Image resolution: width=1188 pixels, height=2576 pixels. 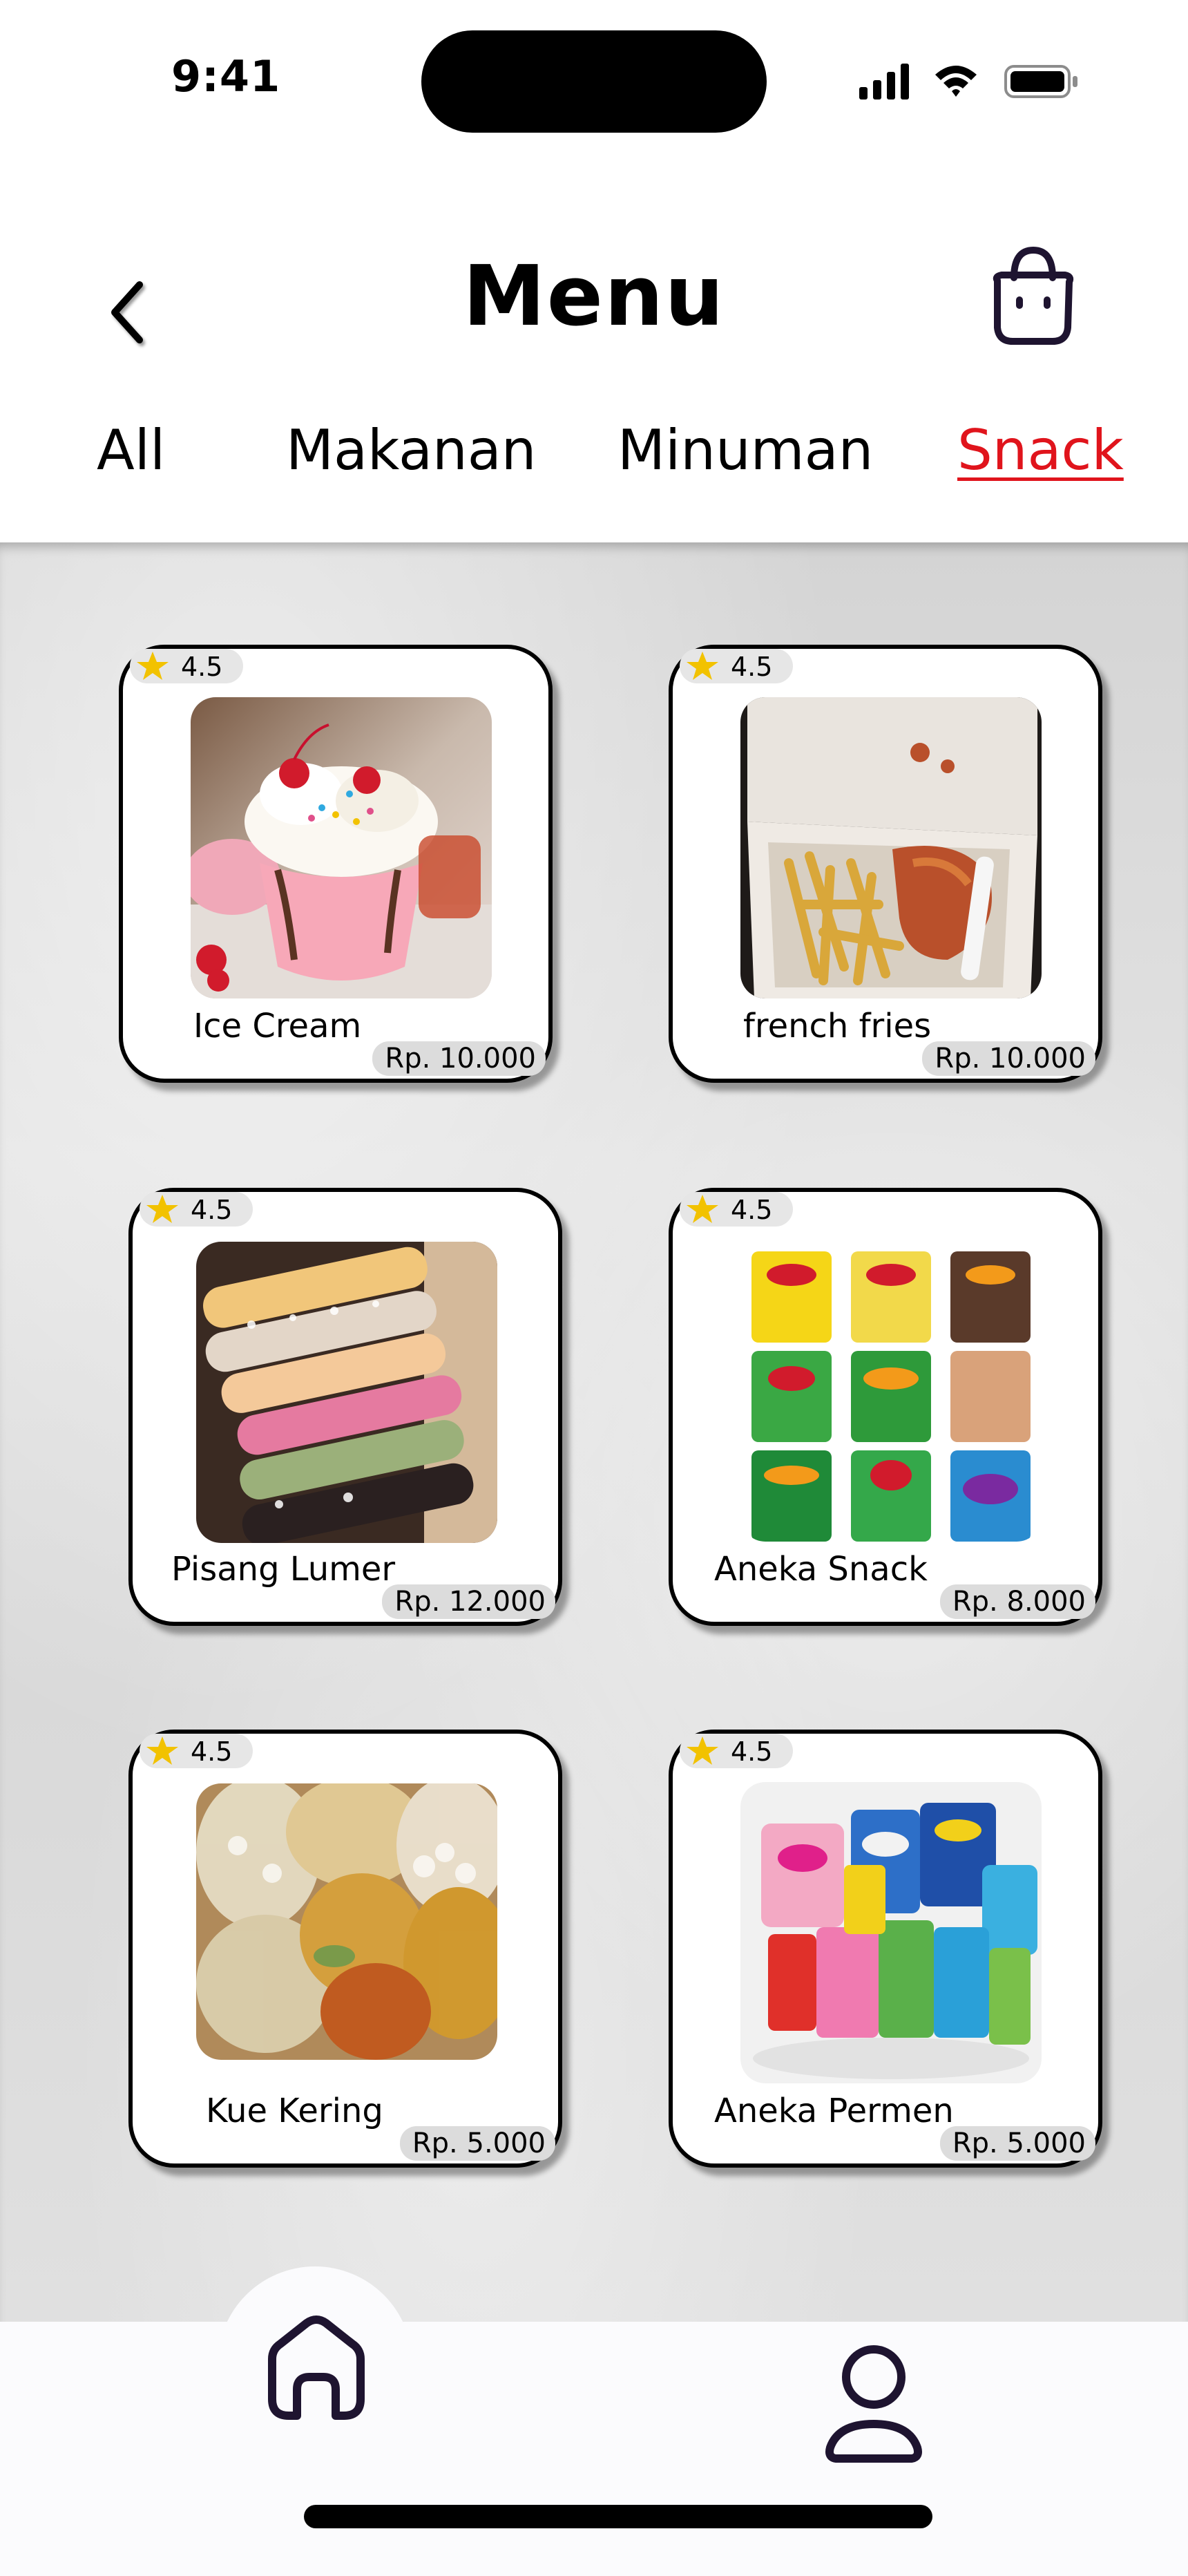 I want to click on price-badge: Rp. 8.000, so click(x=1017, y=1601).